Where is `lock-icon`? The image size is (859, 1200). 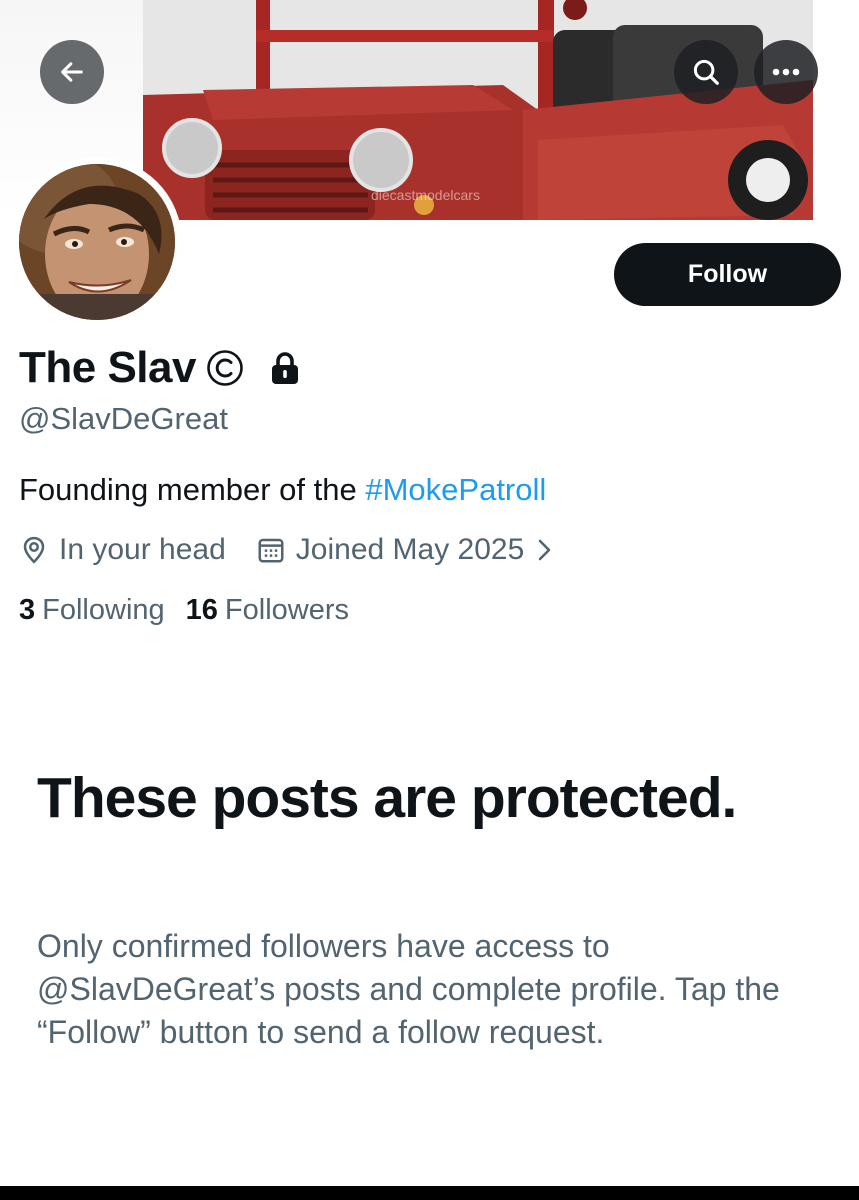
lock-icon is located at coordinates (284, 368).